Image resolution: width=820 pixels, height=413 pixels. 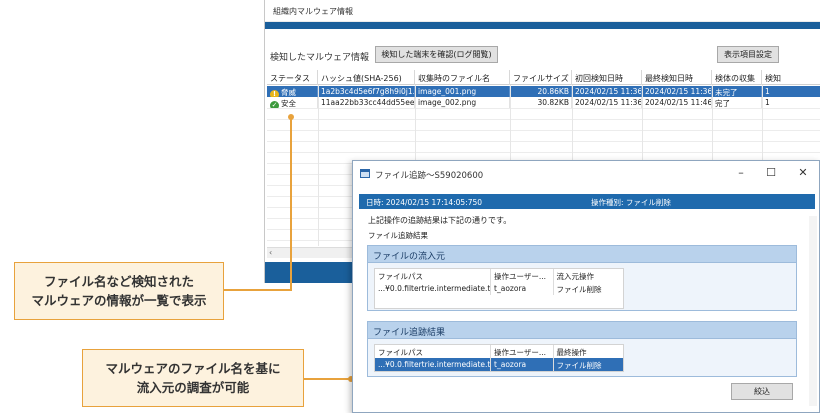 I want to click on collection-cell: 未完了, so click(x=737, y=91).